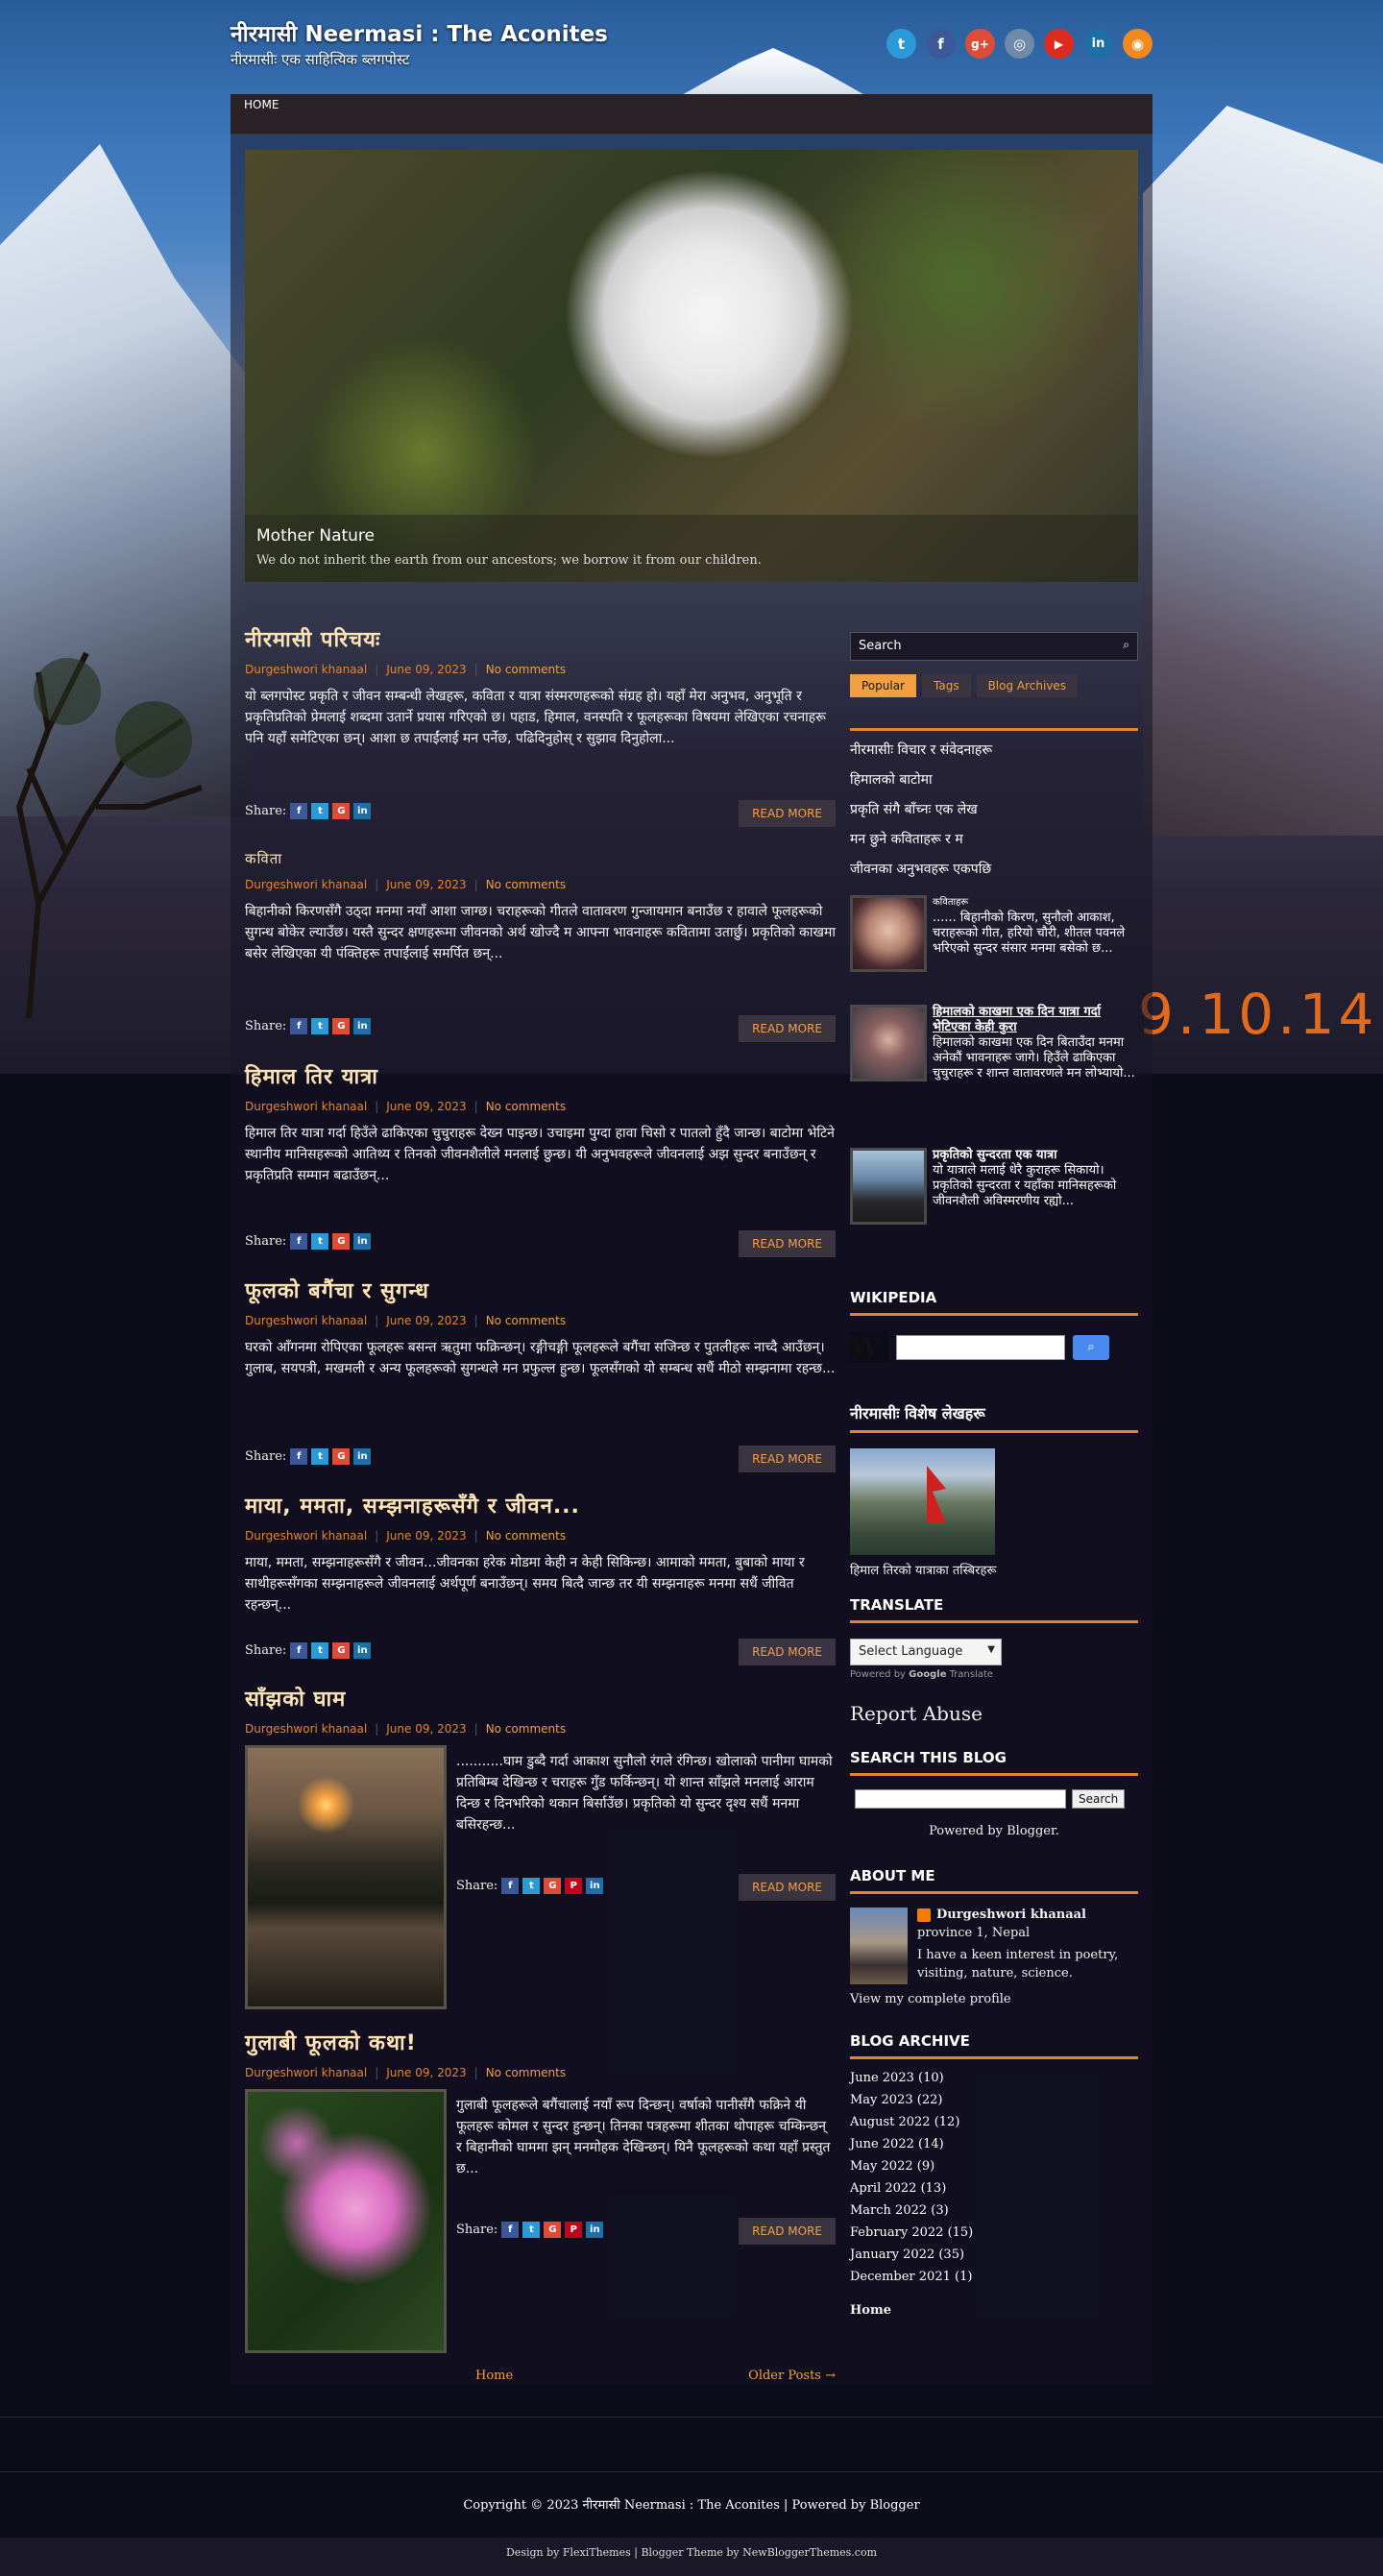 Image resolution: width=1383 pixels, height=2576 pixels. I want to click on post-title: कविता, so click(540, 858).